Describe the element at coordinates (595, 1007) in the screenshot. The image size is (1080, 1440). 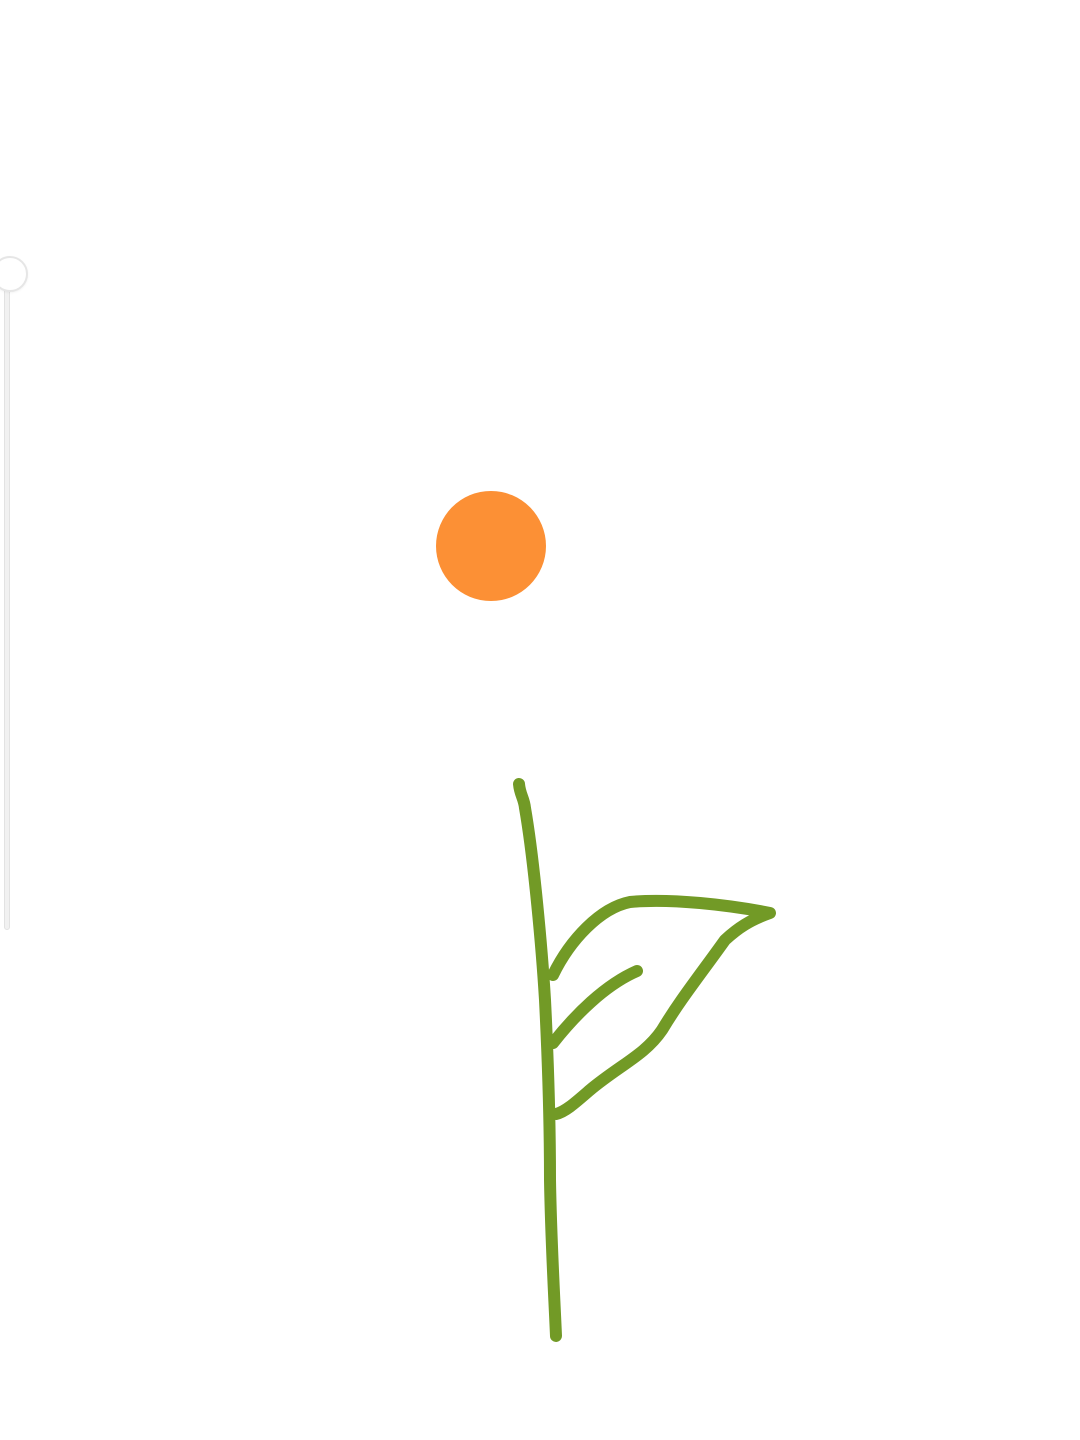
I see `leaf-vein` at that location.